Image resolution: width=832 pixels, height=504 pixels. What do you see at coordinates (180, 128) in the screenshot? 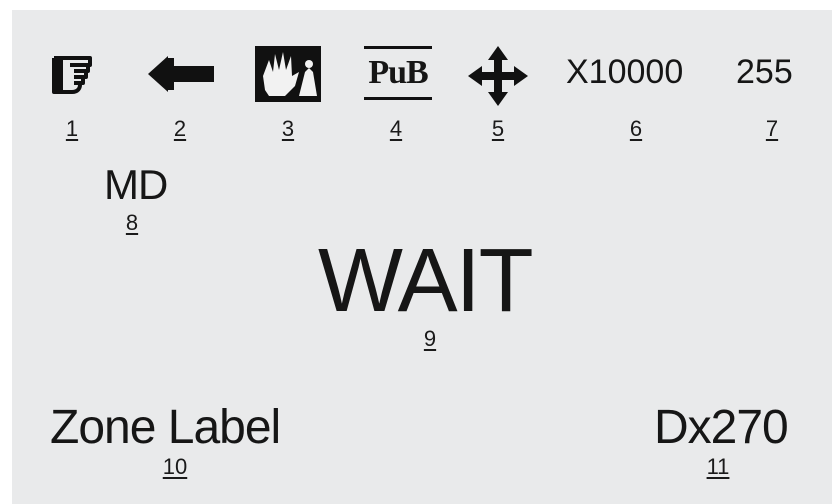
I see `icon-2-number: 2` at bounding box center [180, 128].